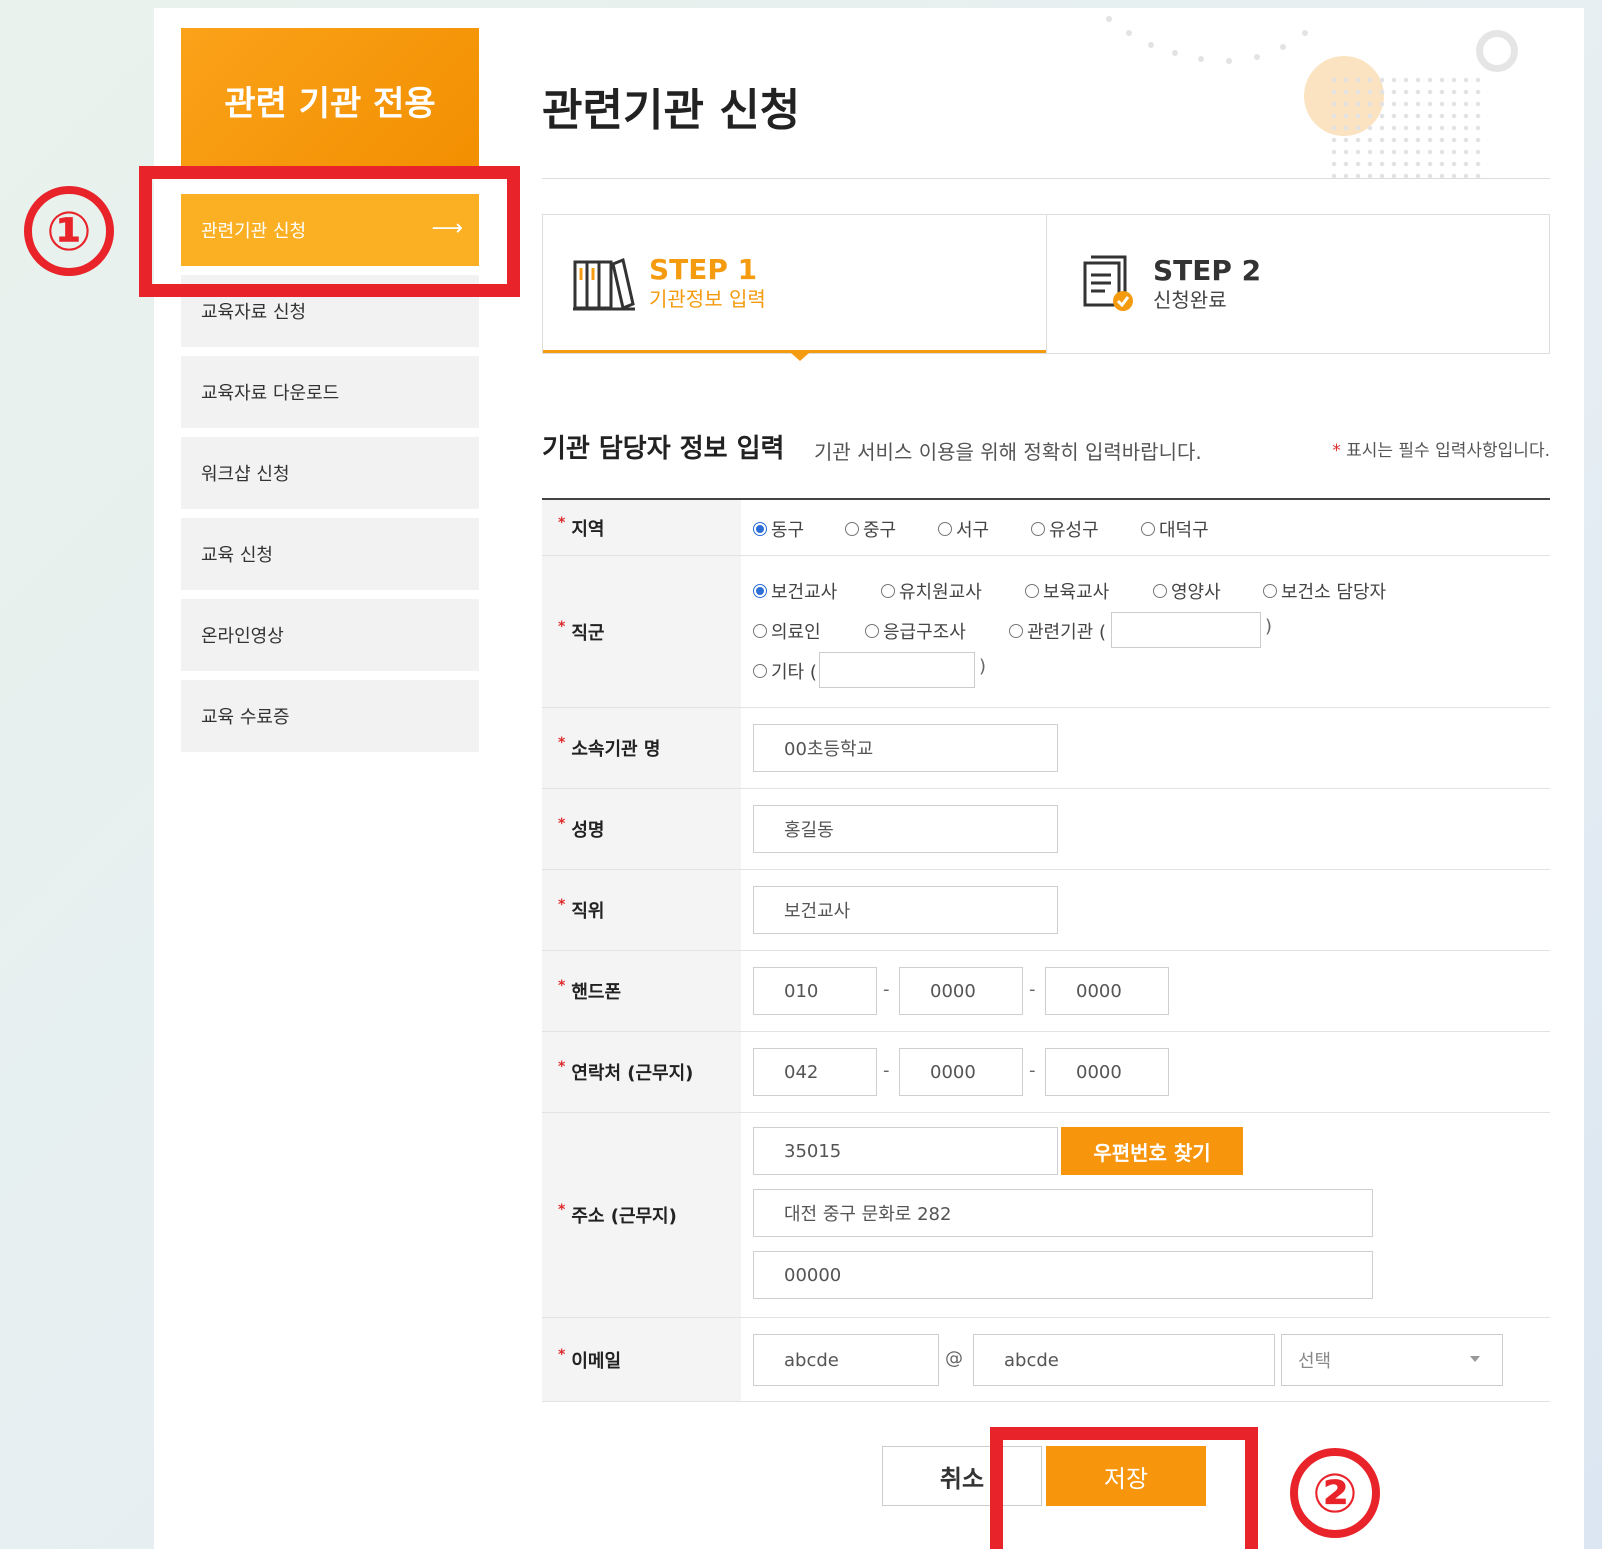  What do you see at coordinates (671, 110) in the screenshot?
I see `page-title: 관련기관 신청` at bounding box center [671, 110].